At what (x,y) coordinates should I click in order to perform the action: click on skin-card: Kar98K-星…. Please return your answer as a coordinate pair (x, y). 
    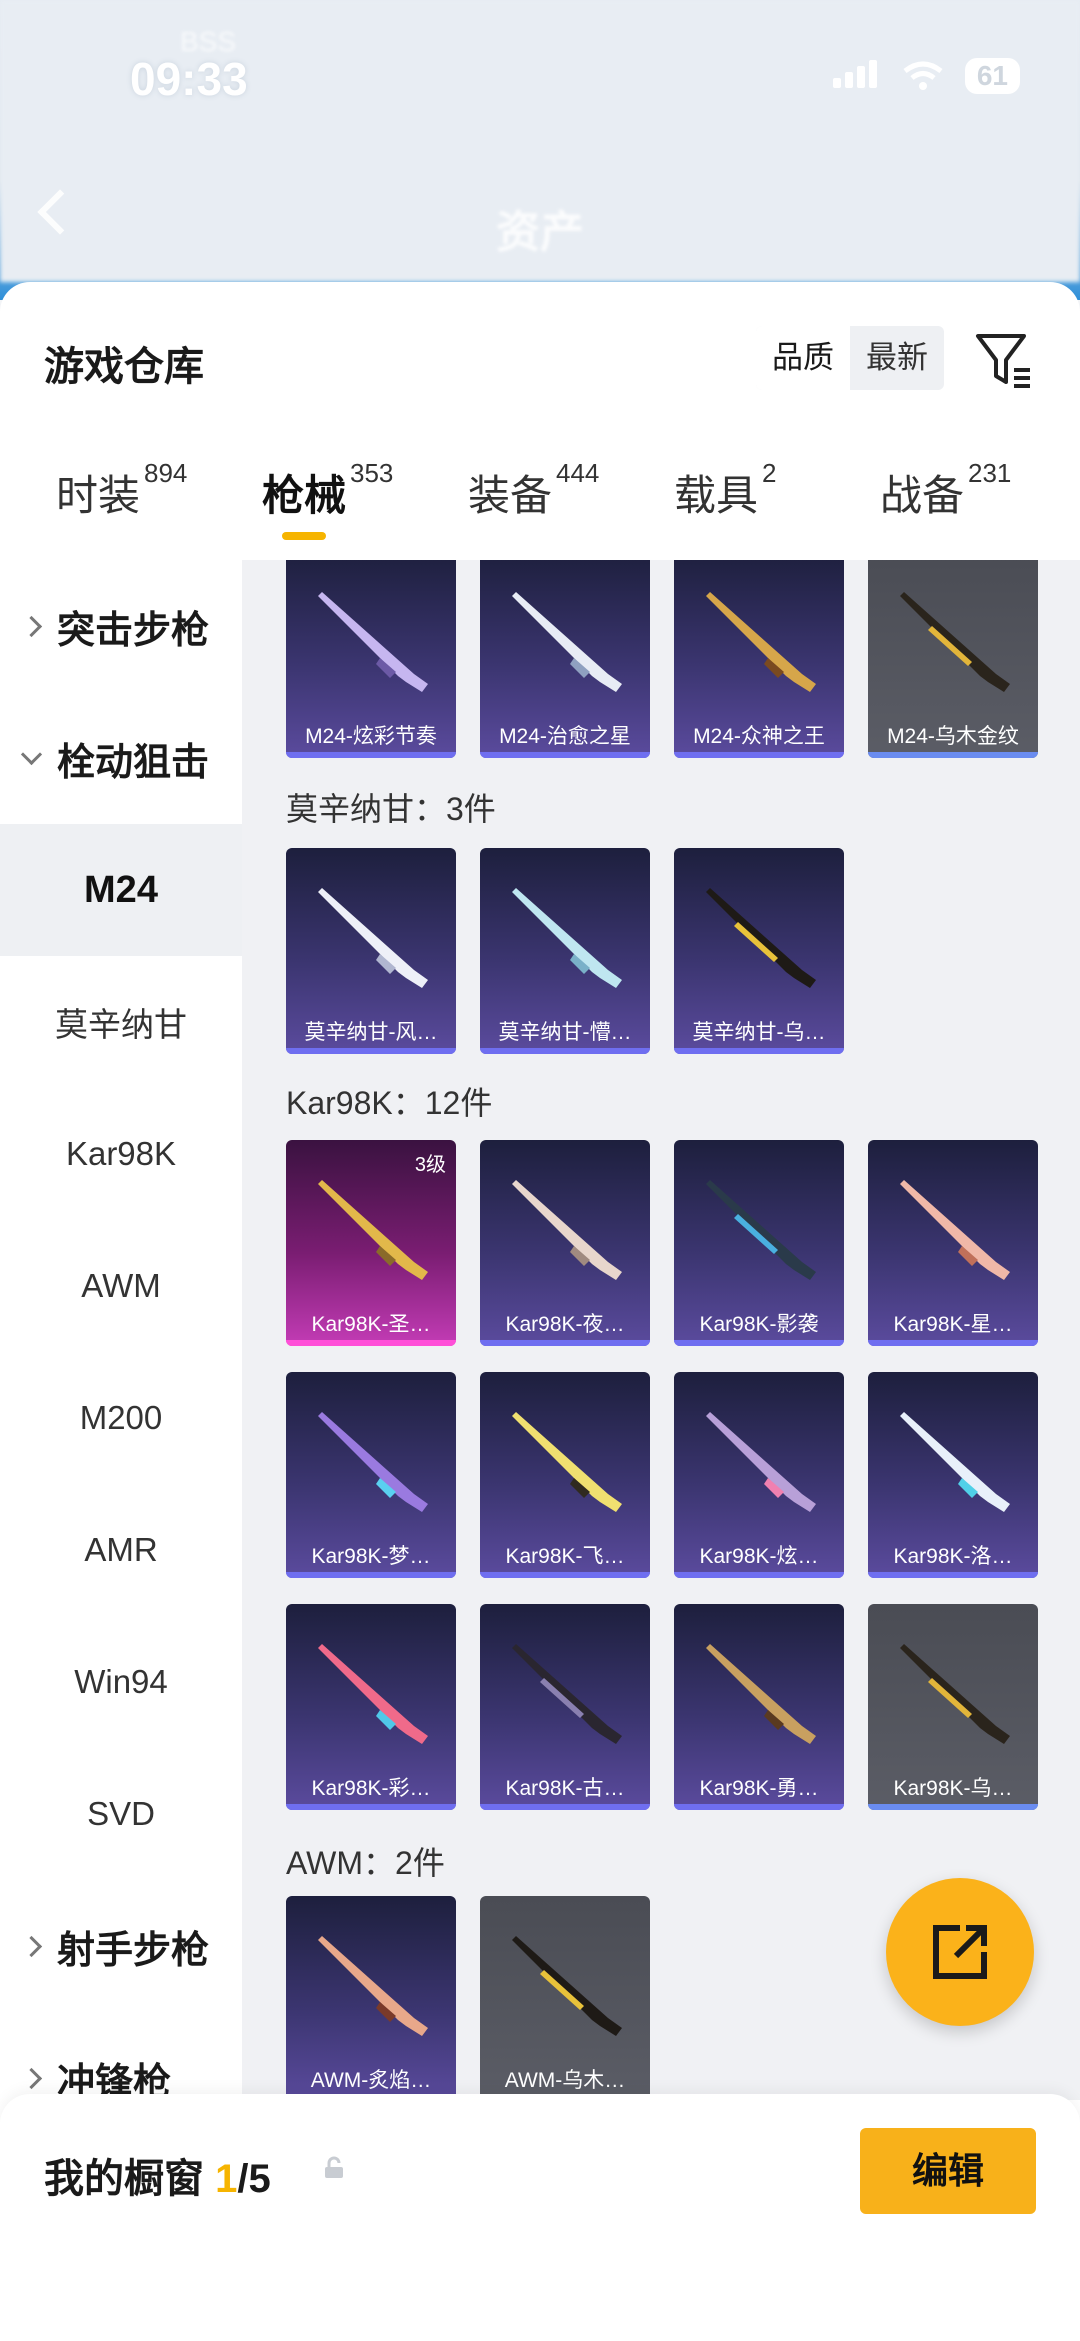
    Looking at the image, I should click on (953, 1243).